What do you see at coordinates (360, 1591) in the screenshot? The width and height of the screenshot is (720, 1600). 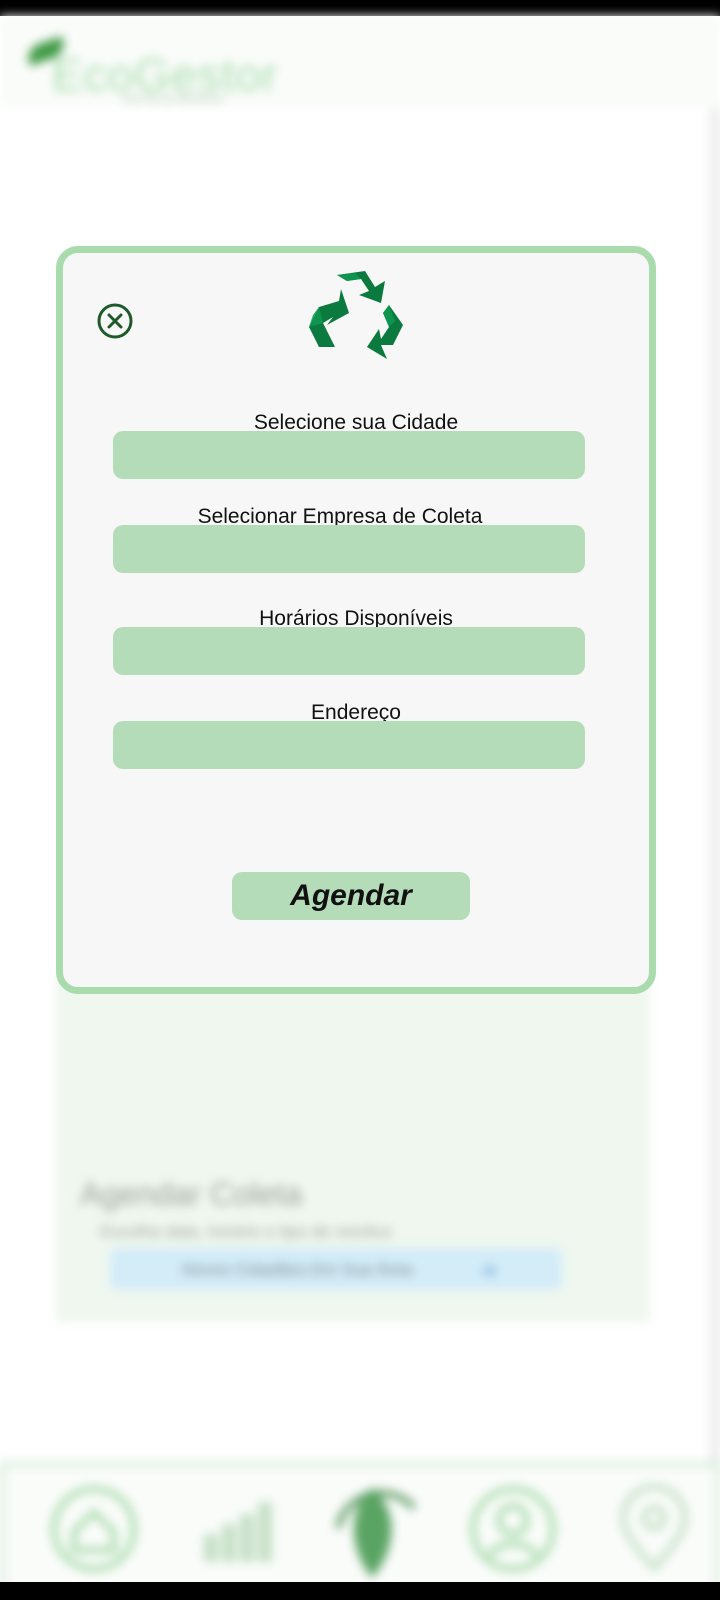 I see `system-nav-bar` at bounding box center [360, 1591].